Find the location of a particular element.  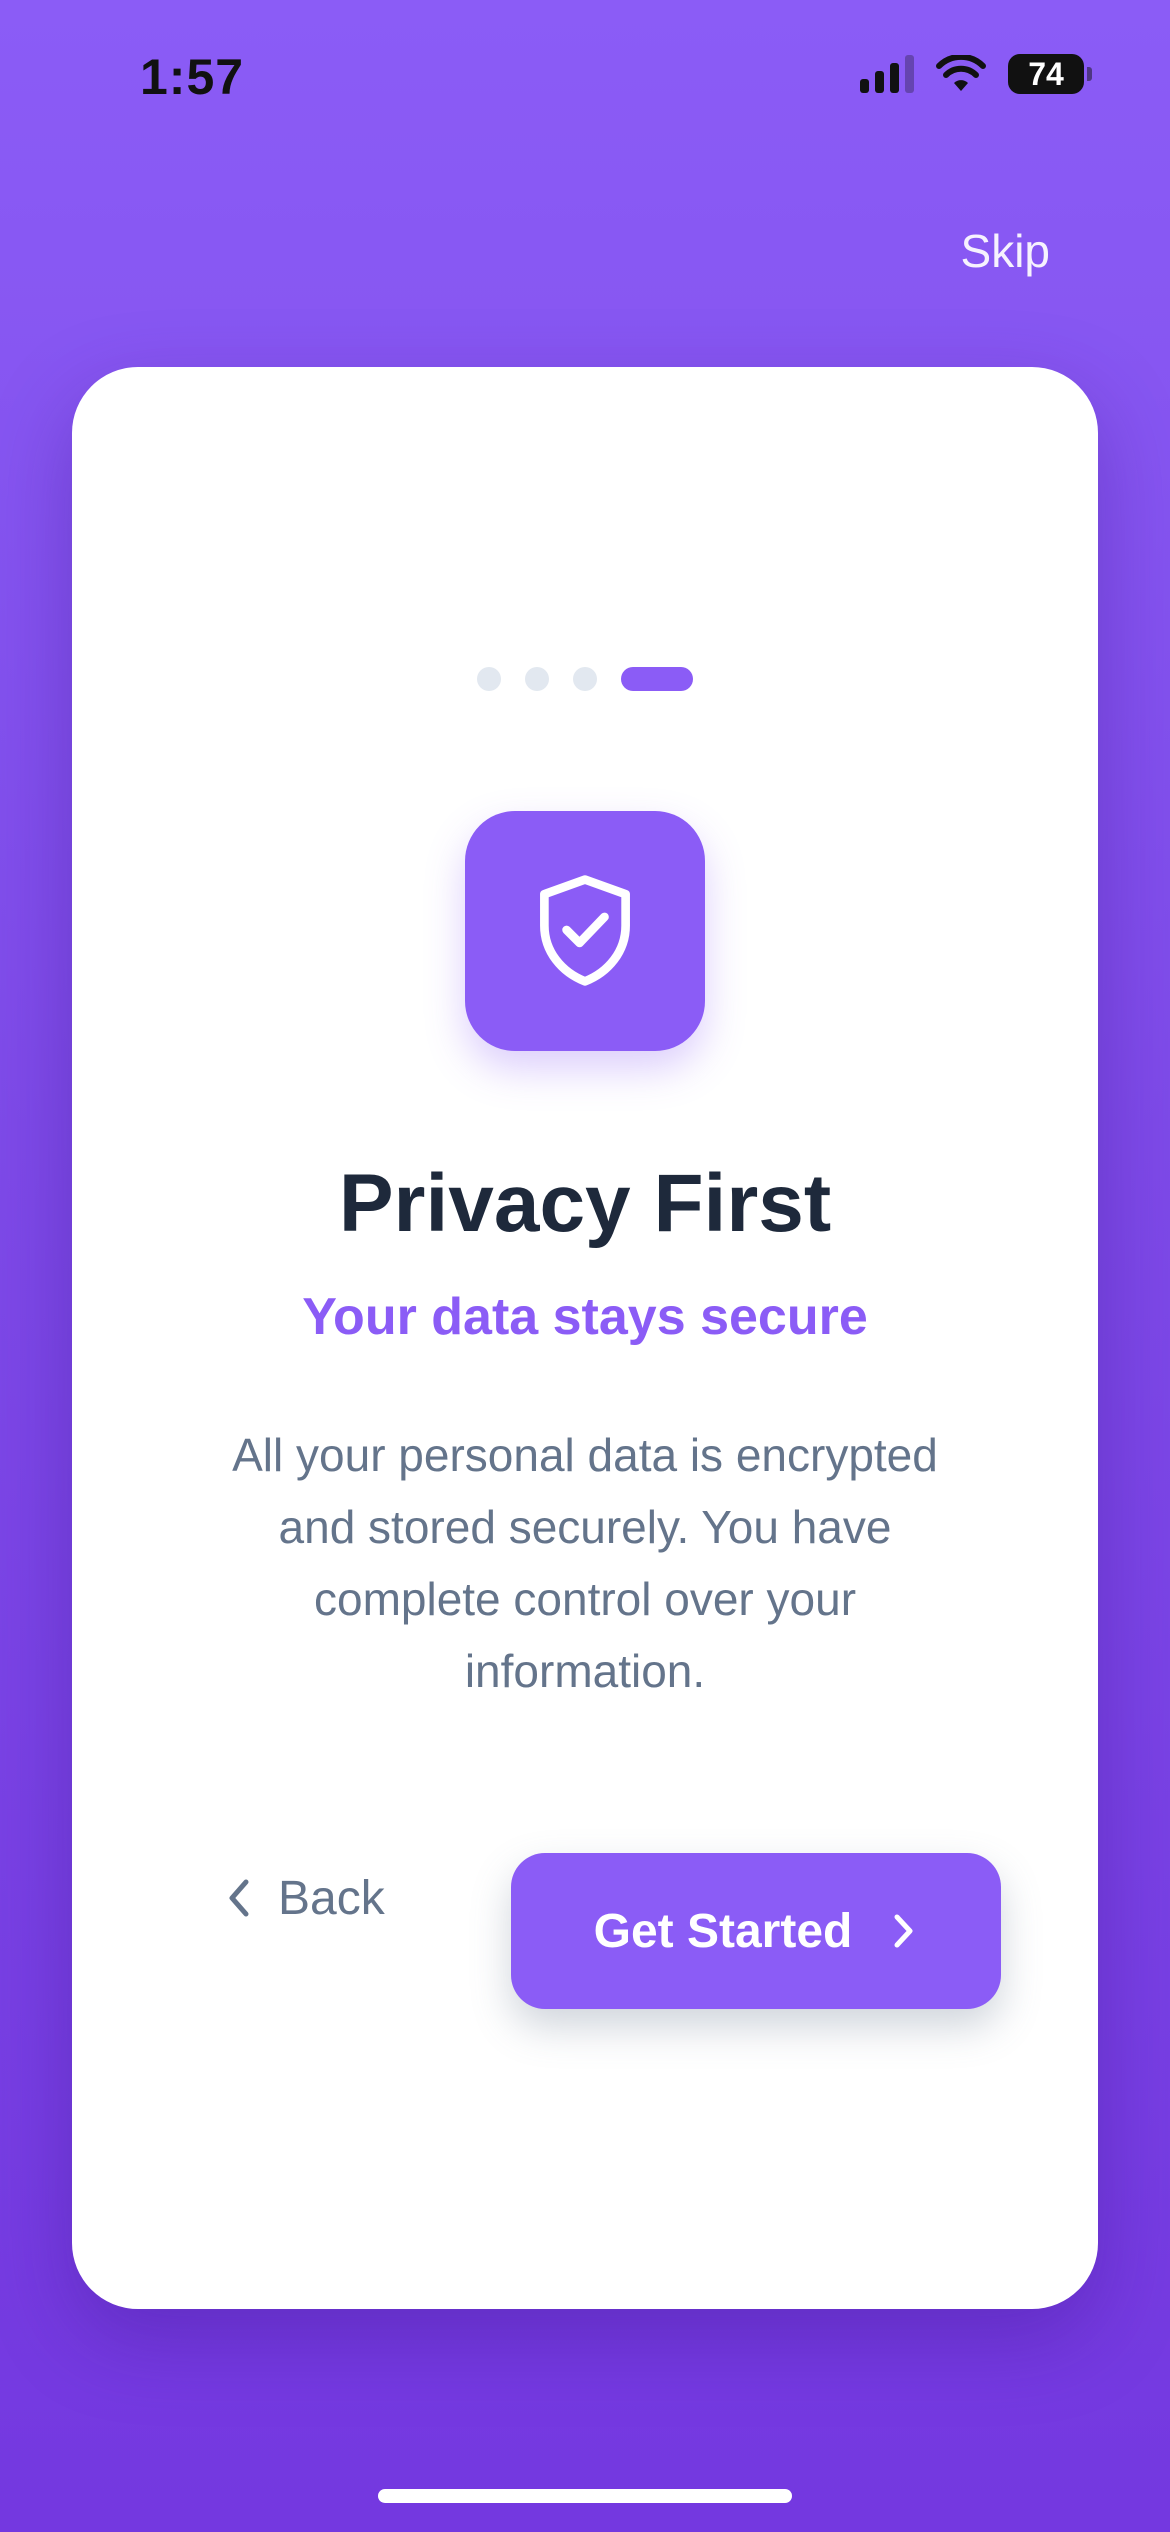

battery-icon: 74 is located at coordinates (1050, 74).